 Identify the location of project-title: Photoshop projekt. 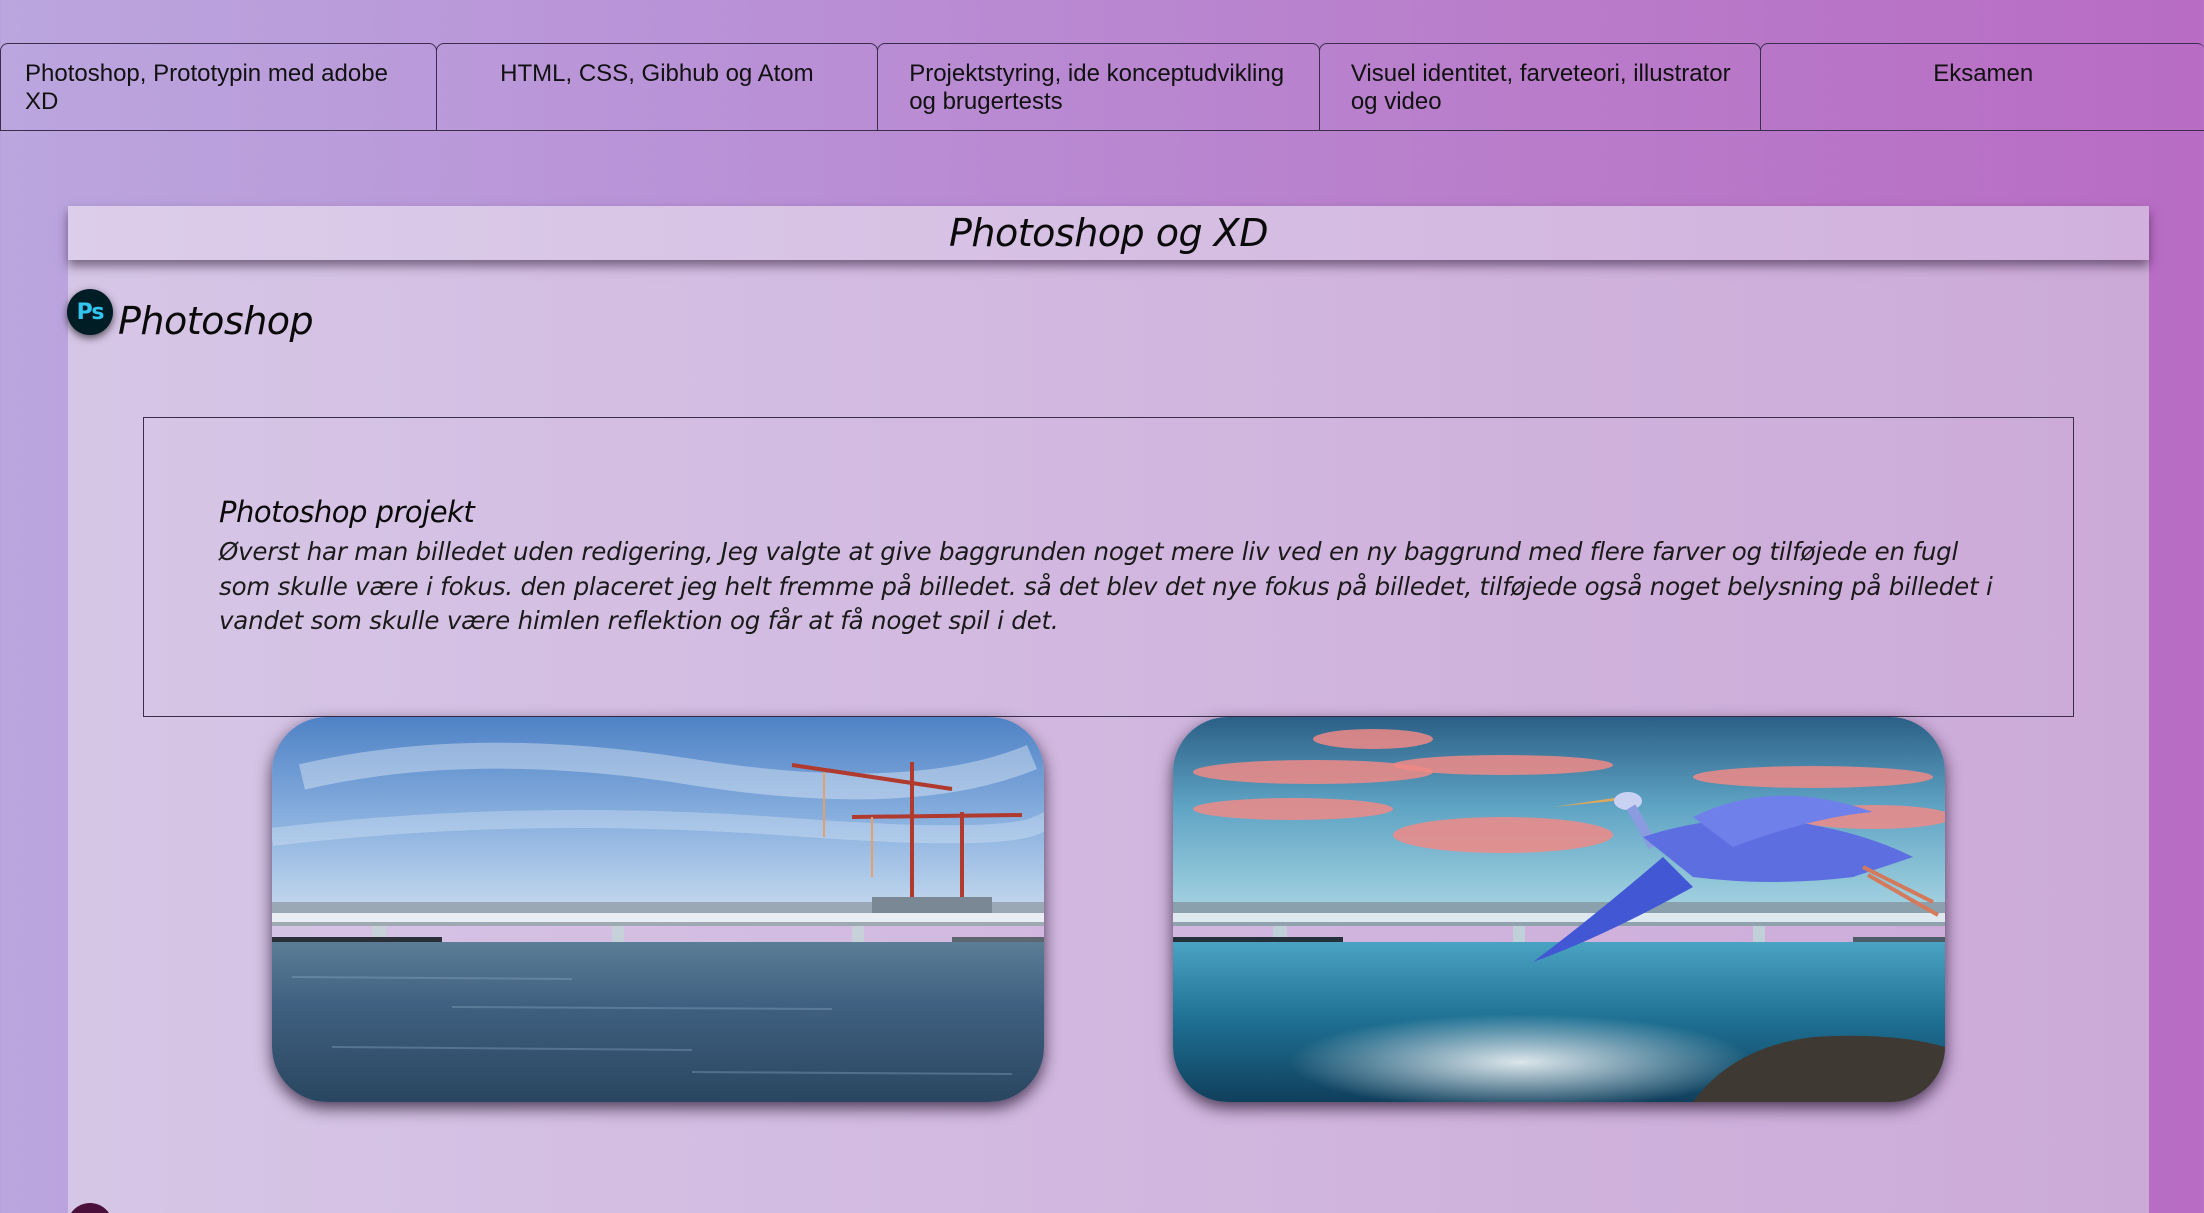
(347, 512).